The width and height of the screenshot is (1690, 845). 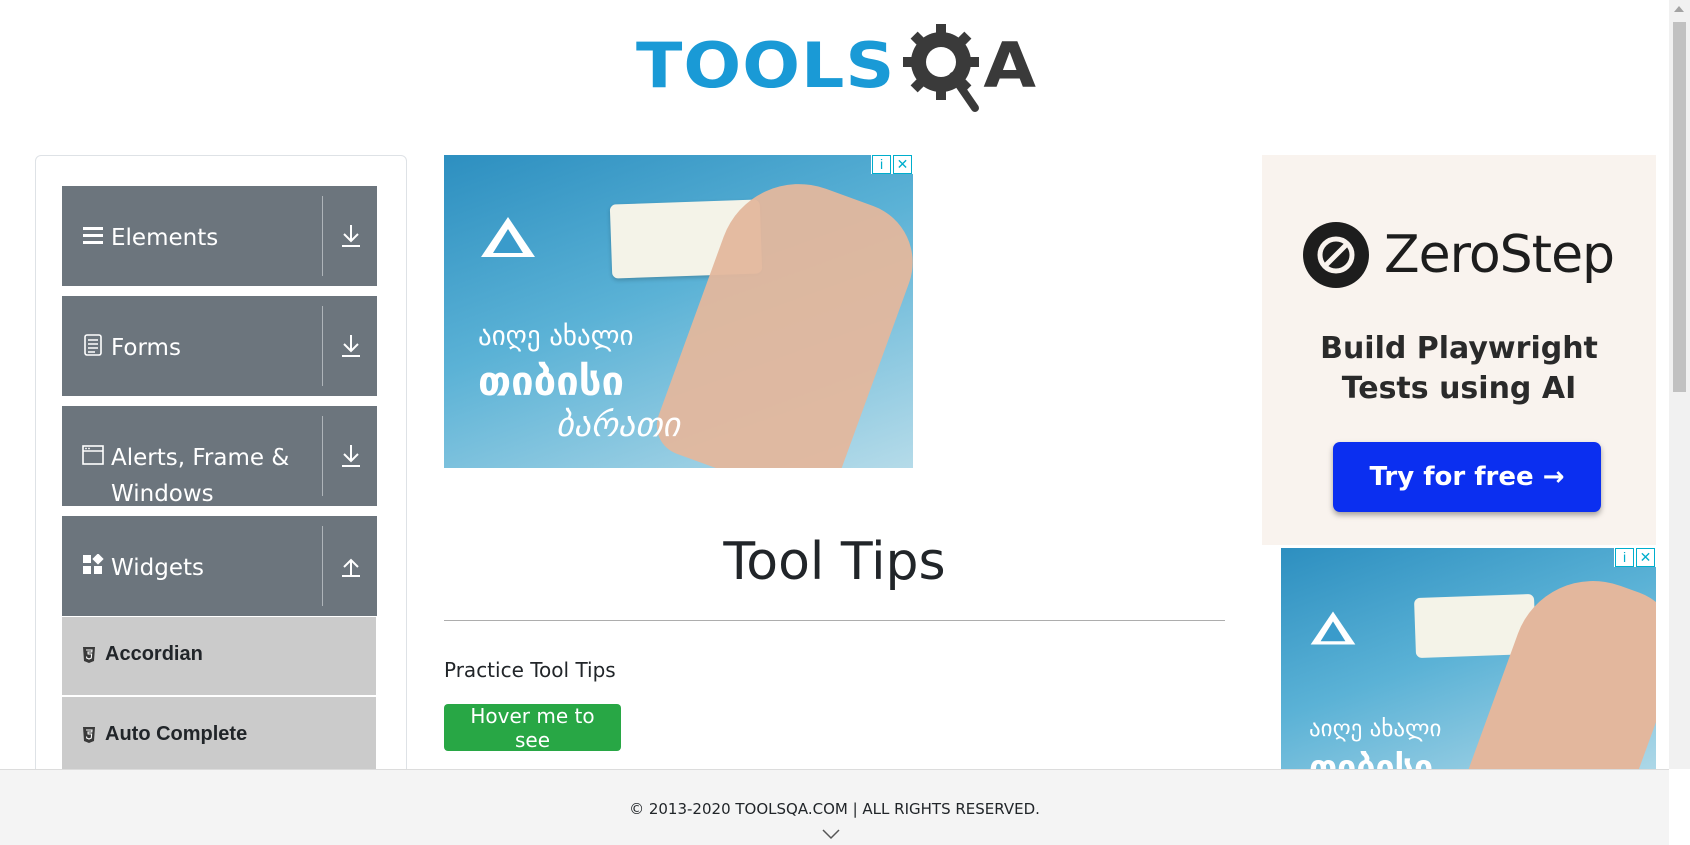 I want to click on advertisement-banner: აიღე ახალი თიბისი ბარათი i ✕, so click(x=678, y=311).